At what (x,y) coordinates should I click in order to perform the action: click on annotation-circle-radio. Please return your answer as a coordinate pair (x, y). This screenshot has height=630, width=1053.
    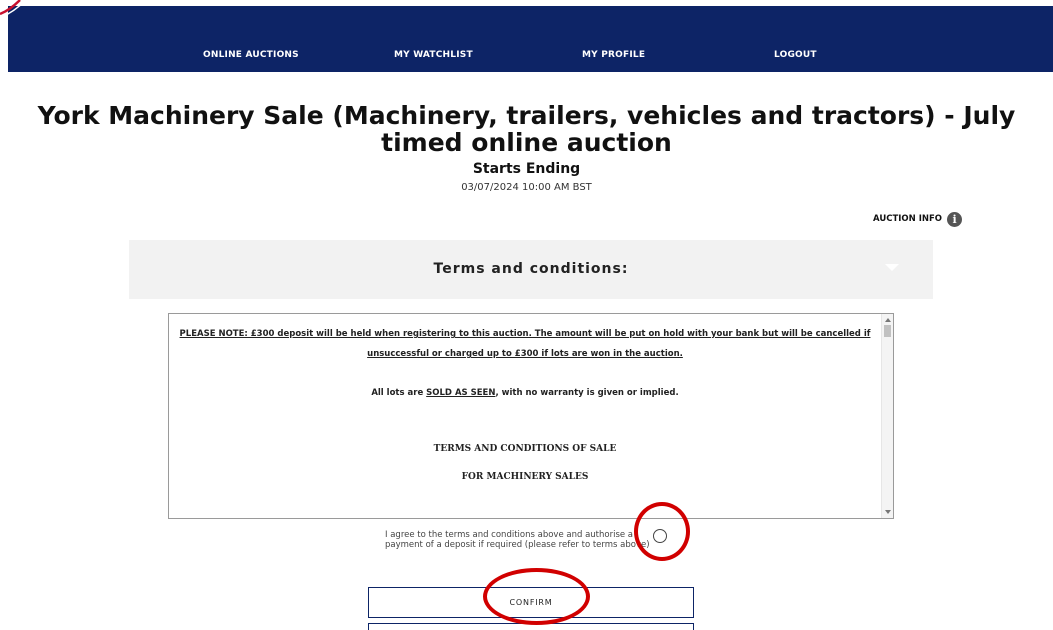
    Looking at the image, I should click on (662, 531).